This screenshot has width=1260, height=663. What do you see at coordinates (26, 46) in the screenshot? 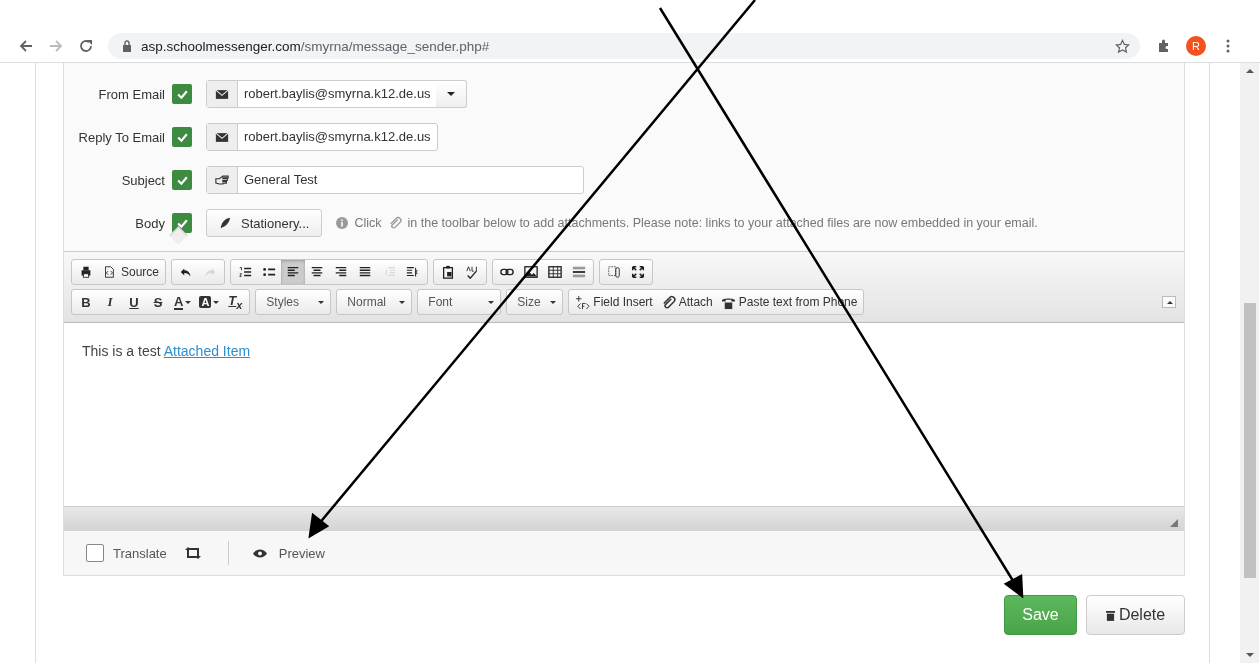
I see `back-icon` at bounding box center [26, 46].